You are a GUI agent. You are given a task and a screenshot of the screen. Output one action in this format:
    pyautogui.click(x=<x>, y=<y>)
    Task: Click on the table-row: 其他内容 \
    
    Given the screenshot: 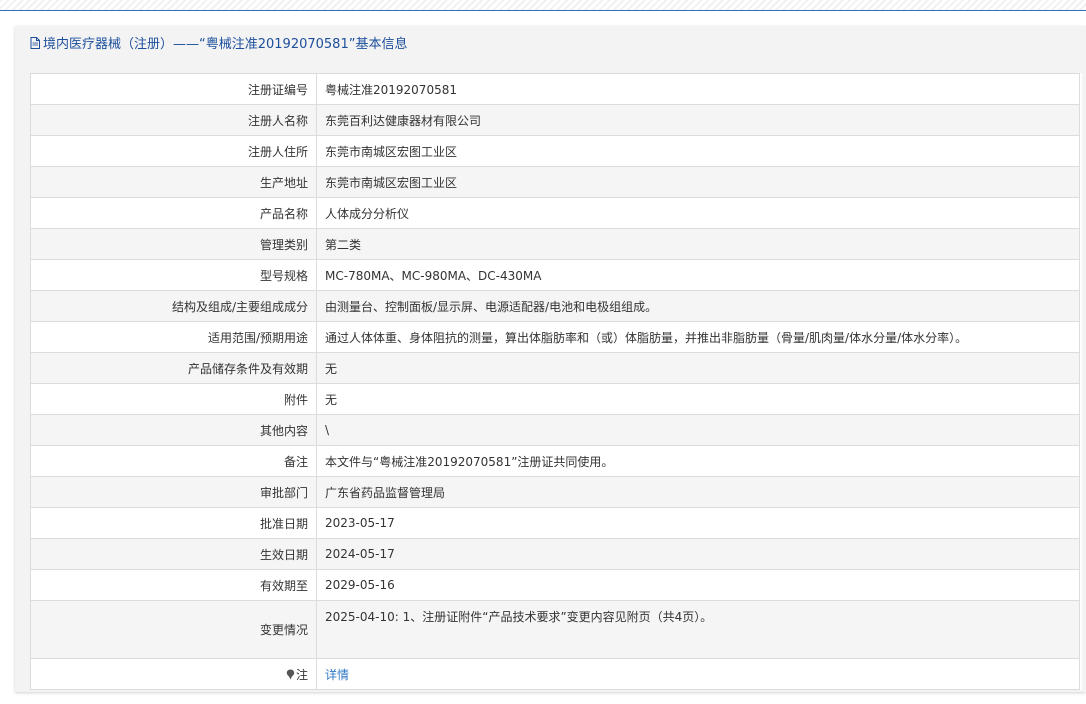 What is the action you would take?
    pyautogui.click(x=555, y=430)
    